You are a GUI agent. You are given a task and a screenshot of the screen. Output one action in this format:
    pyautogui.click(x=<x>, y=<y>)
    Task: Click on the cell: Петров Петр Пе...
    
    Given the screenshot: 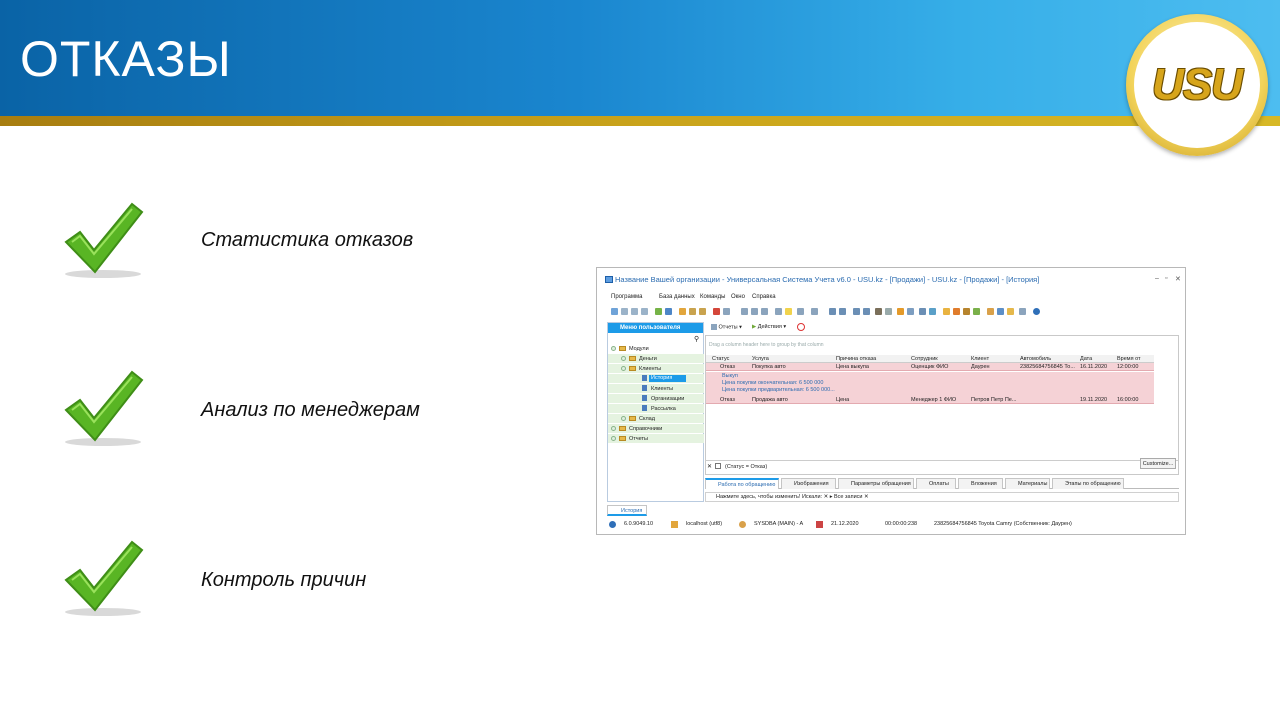 What is the action you would take?
    pyautogui.click(x=994, y=400)
    